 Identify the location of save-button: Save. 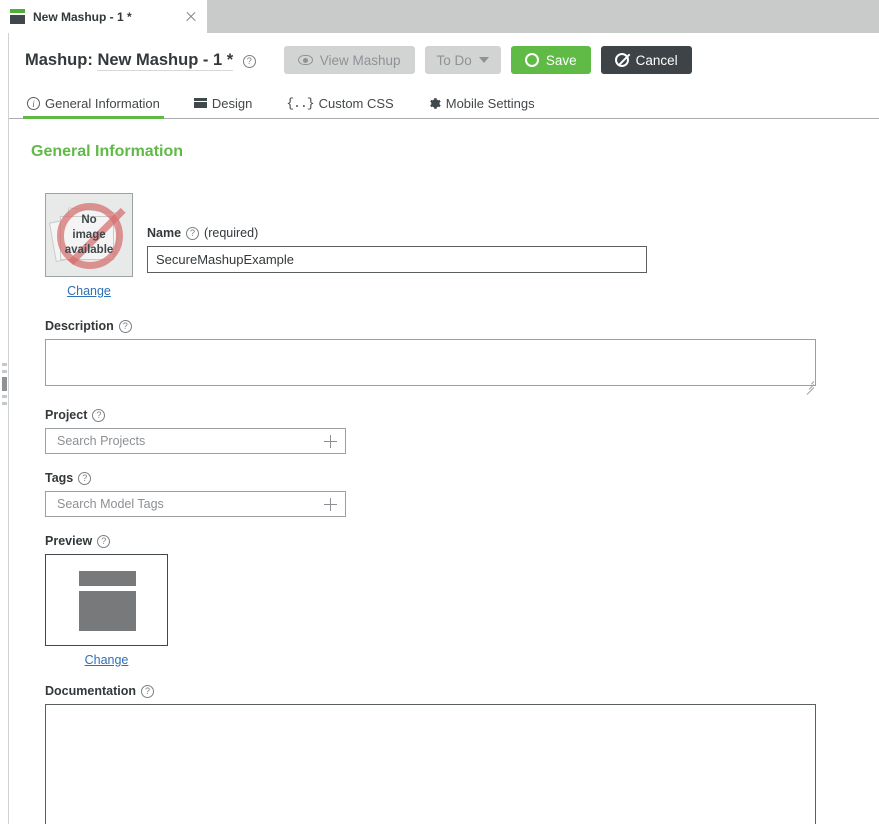
(550, 60).